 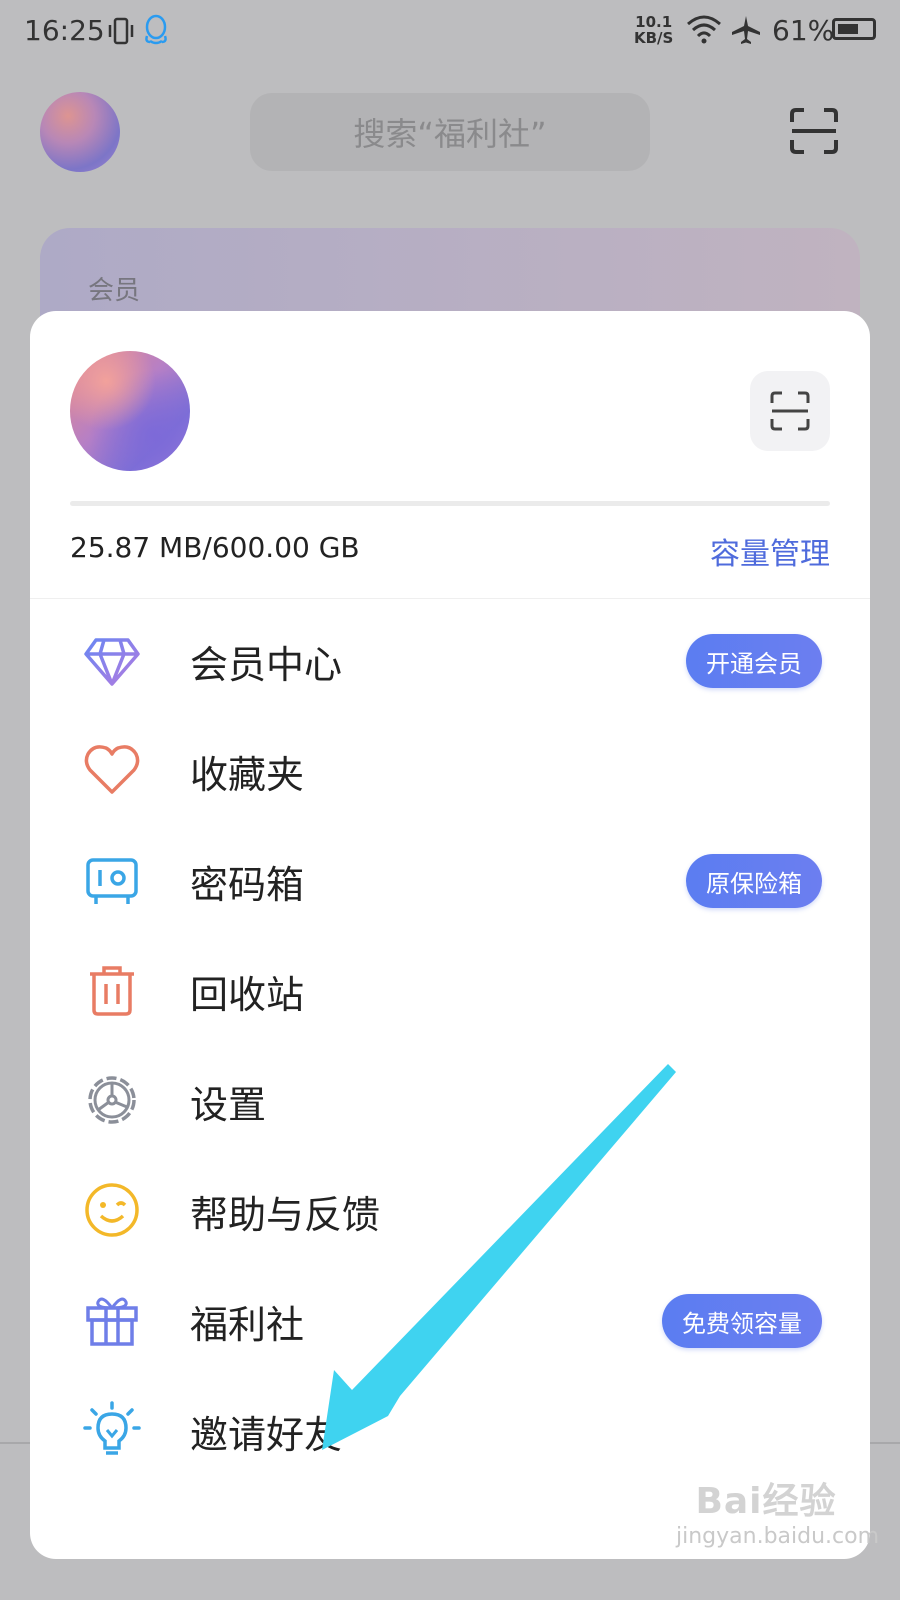 What do you see at coordinates (156, 32) in the screenshot?
I see `qq-icon` at bounding box center [156, 32].